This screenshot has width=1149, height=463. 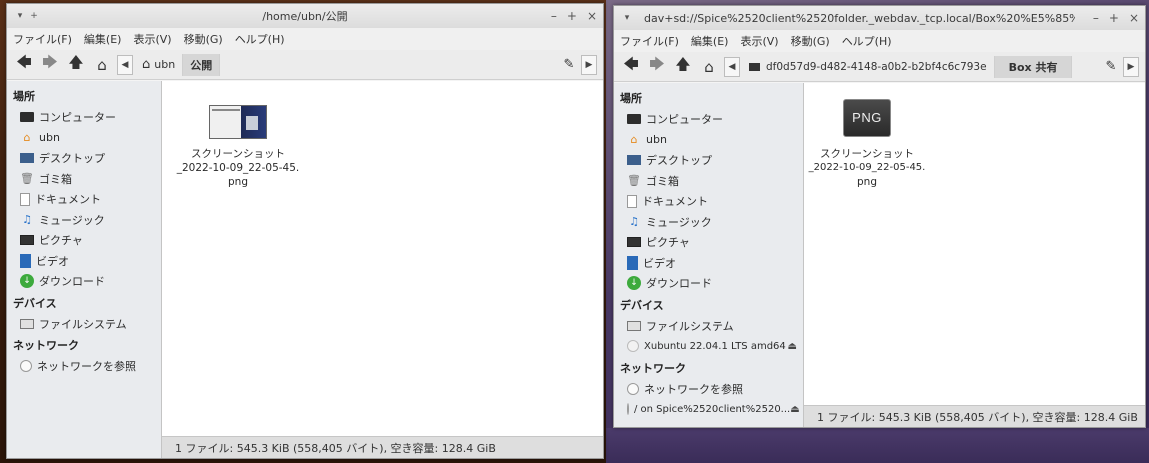 What do you see at coordinates (34, 16) in the screenshot?
I see `pin-icon: +` at bounding box center [34, 16].